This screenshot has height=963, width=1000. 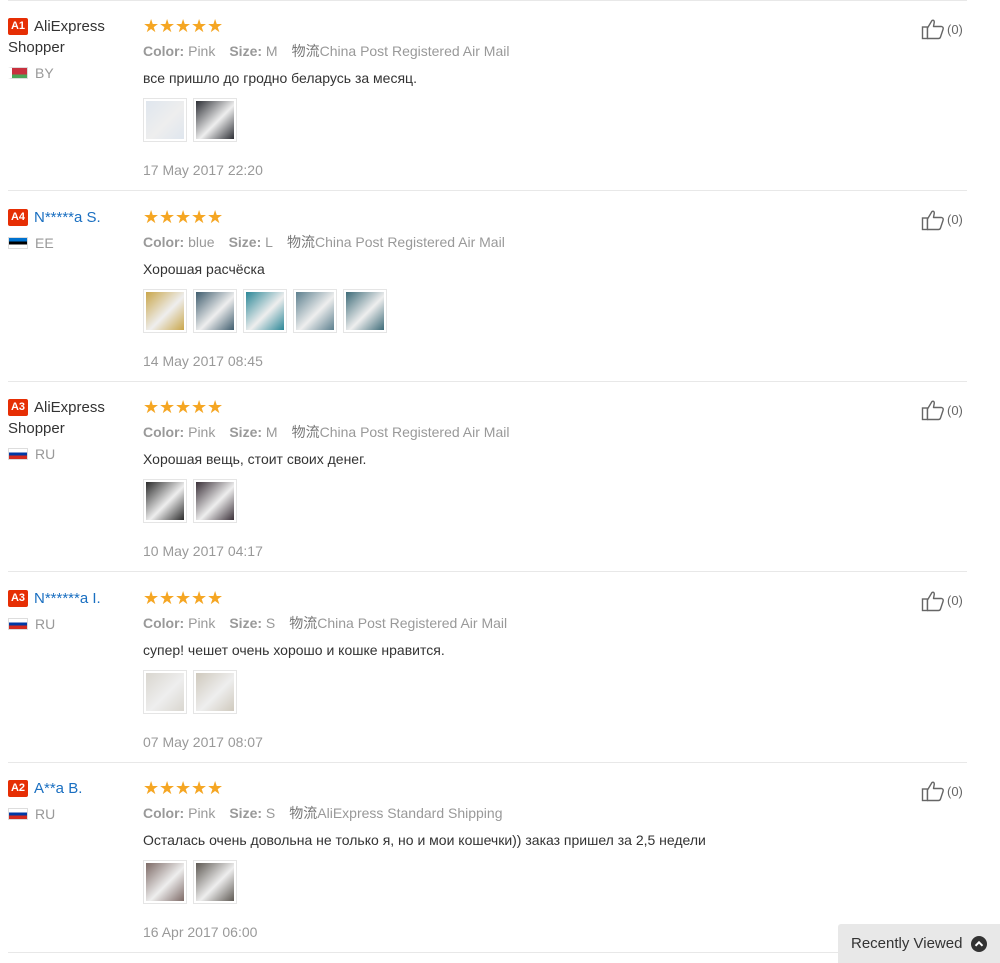 I want to click on review-date: 16 Apr 2017 06:00, so click(x=200, y=932).